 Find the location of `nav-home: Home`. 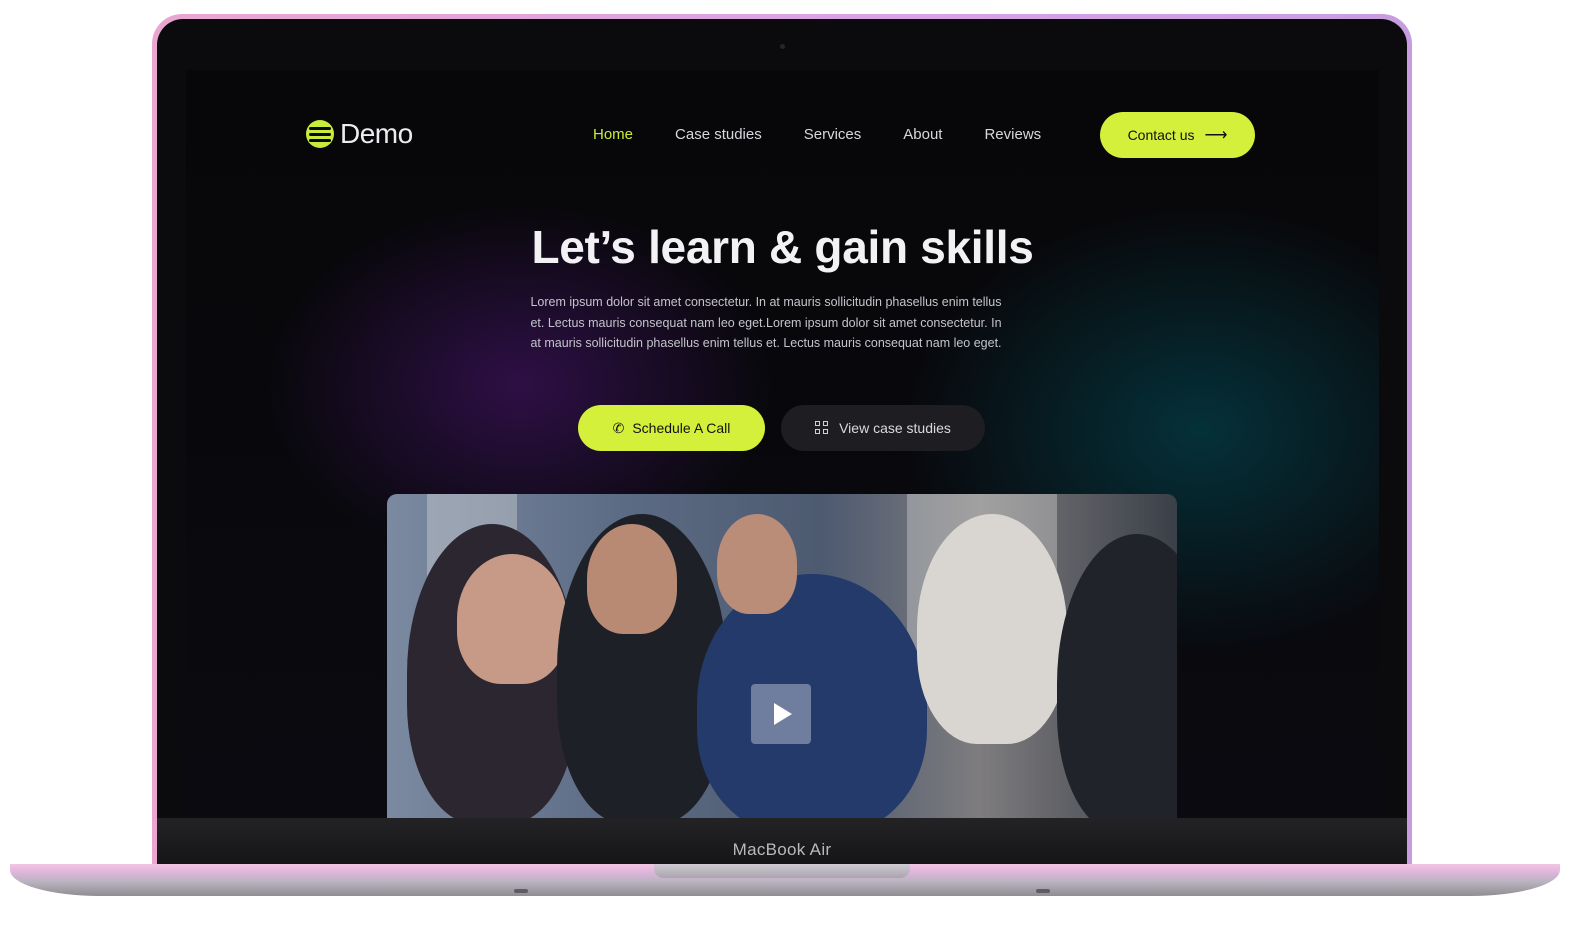

nav-home: Home is located at coordinates (613, 134).